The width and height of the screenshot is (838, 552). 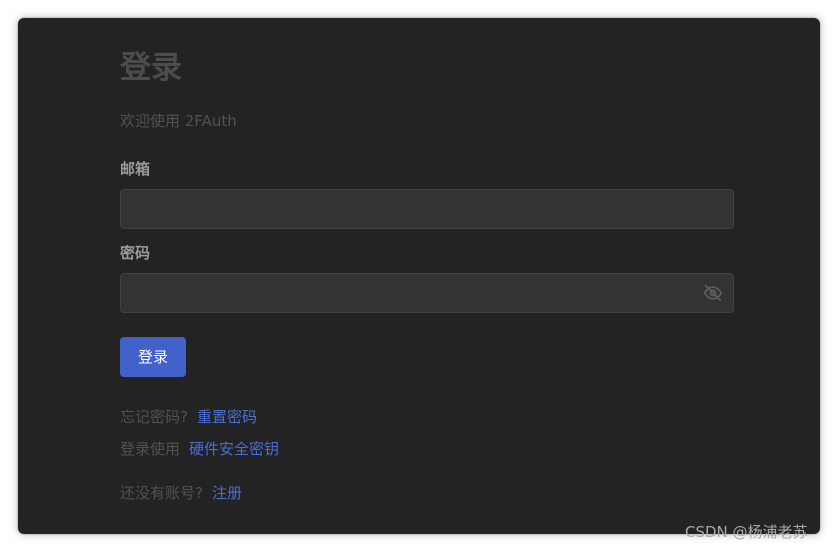 I want to click on register-link: 注册, so click(x=227, y=493).